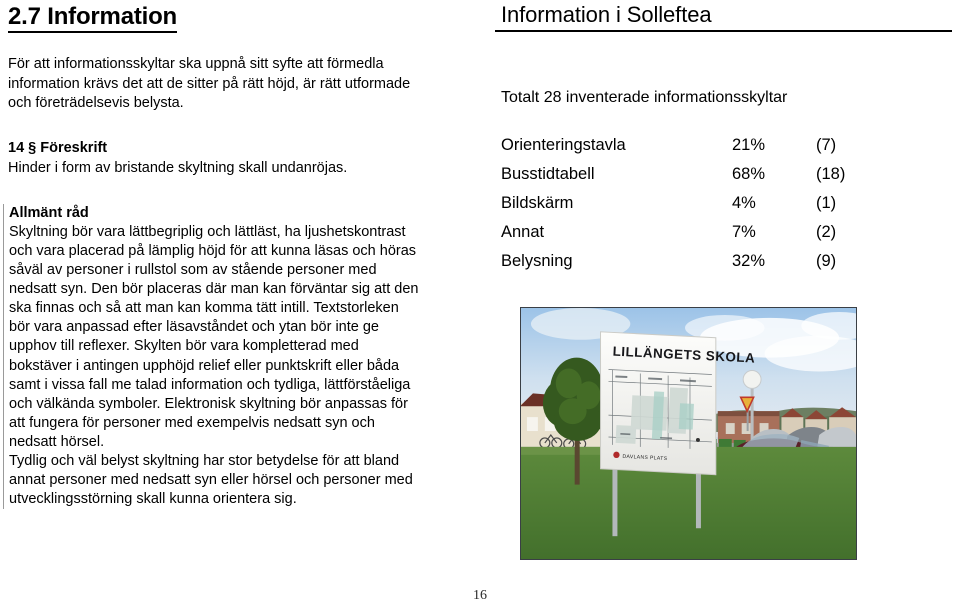 This screenshot has width=960, height=609. Describe the element at coordinates (537, 203) in the screenshot. I see `statistic-label: Bildskärm` at that location.